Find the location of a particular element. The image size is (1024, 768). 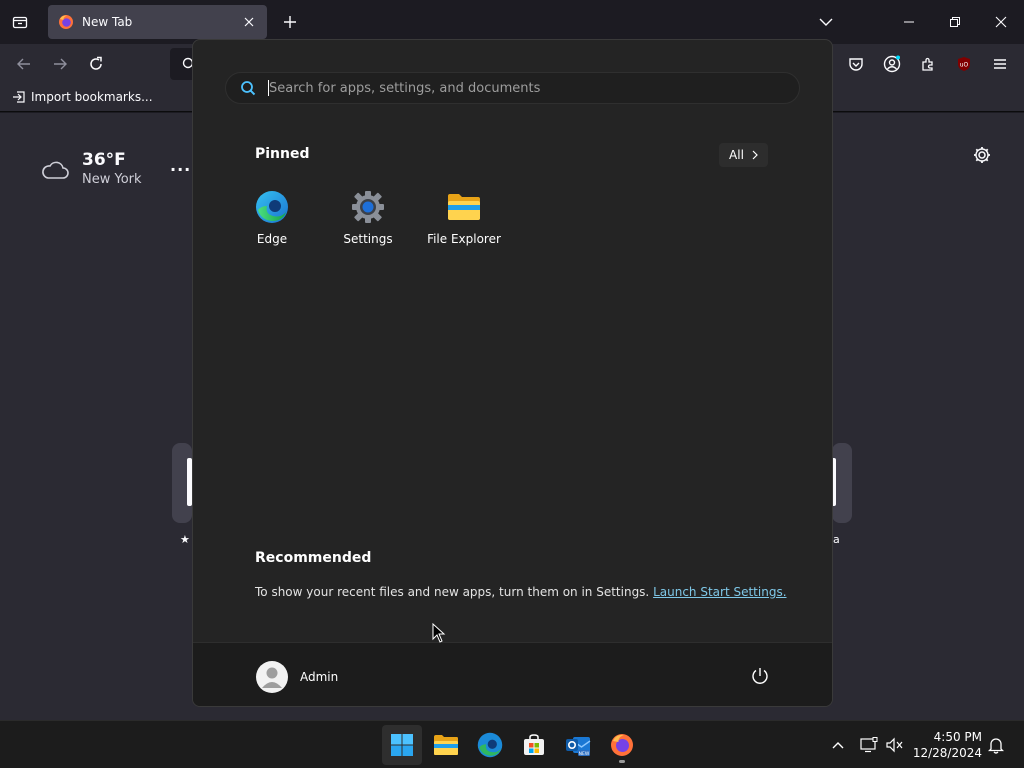

user-name: Admin is located at coordinates (319, 677).